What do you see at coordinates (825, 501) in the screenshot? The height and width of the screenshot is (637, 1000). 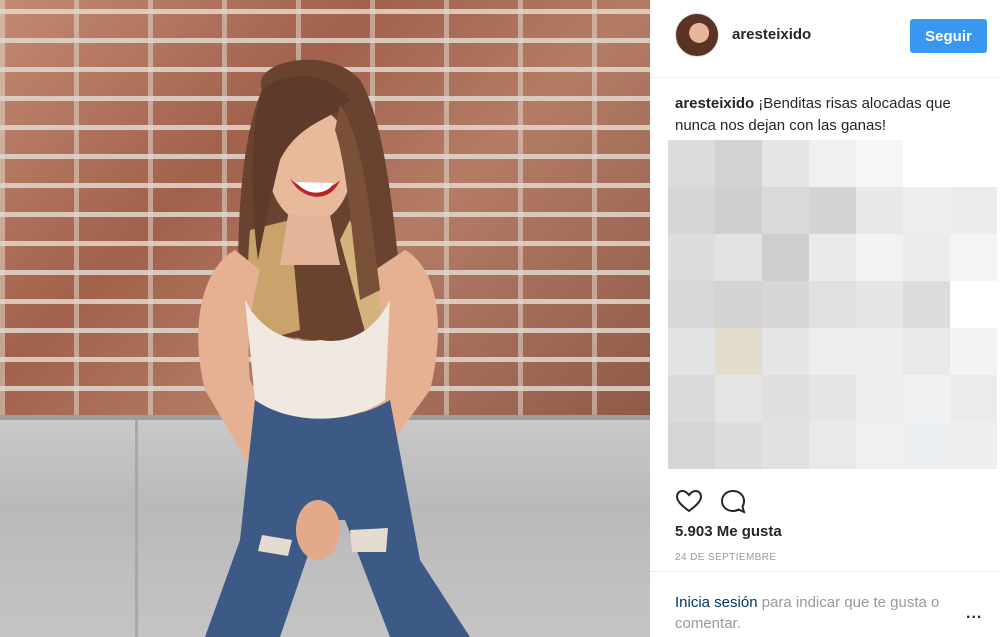 I see `post-actions` at bounding box center [825, 501].